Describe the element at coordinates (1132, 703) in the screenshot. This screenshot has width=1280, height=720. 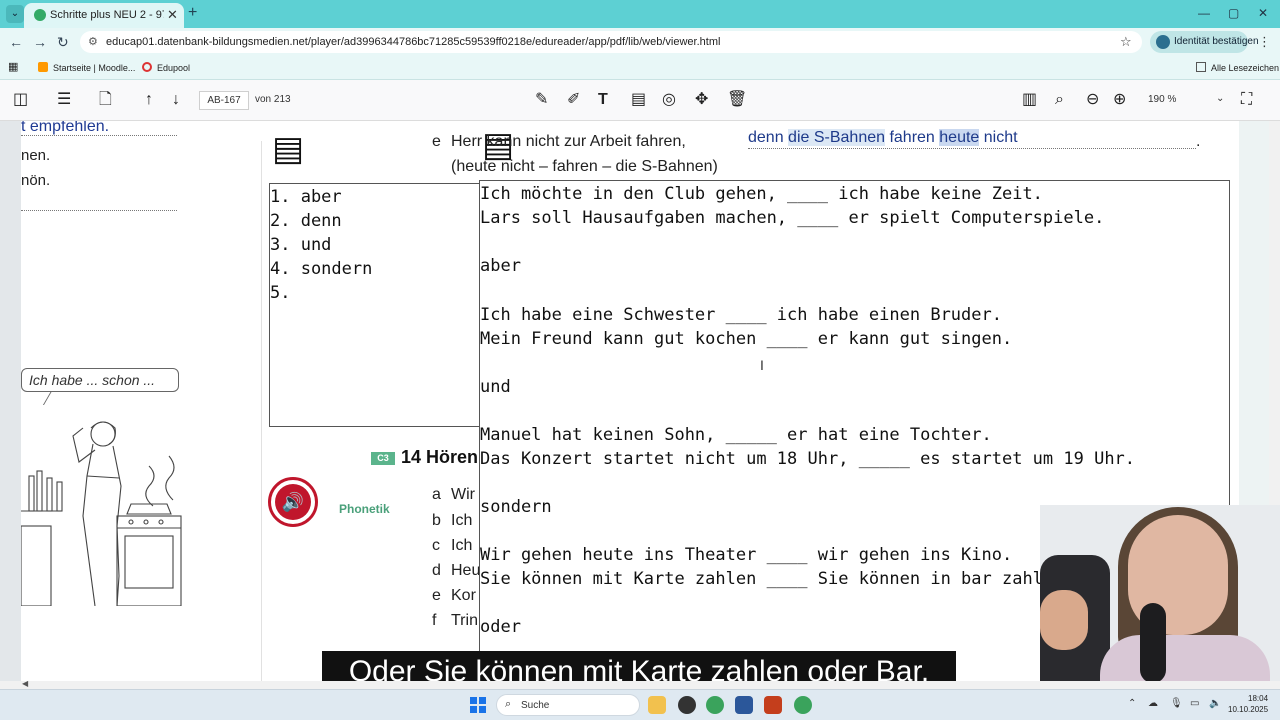
I see `tray-chevron-icon: ⌃` at that location.